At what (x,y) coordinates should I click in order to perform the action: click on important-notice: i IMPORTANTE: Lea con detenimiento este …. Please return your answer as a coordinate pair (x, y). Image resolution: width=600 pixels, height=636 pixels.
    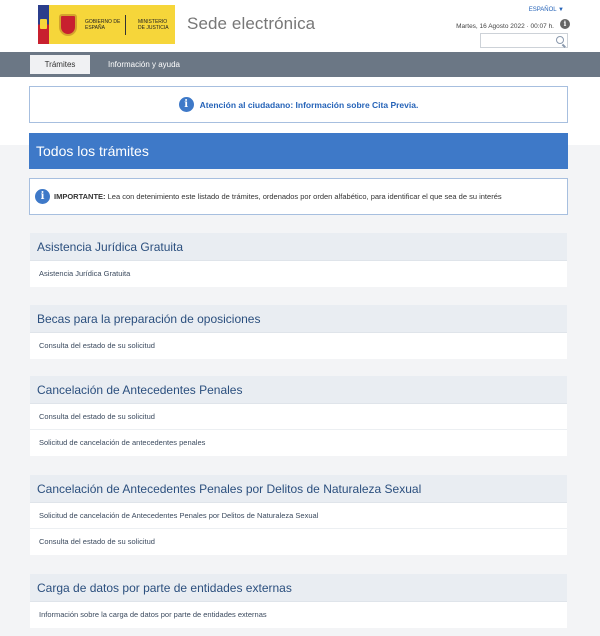
    Looking at the image, I should click on (298, 196).